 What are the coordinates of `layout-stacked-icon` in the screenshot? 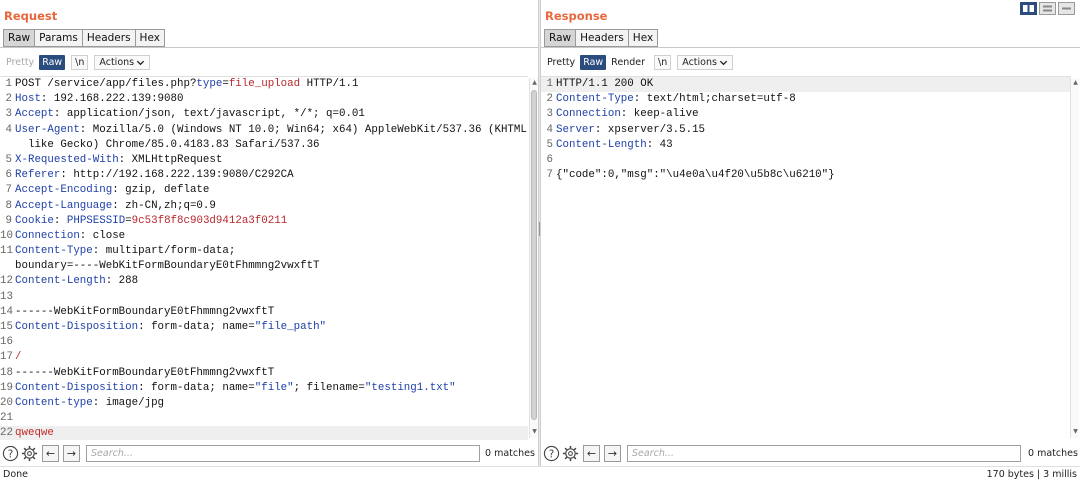 It's located at (1047, 8).